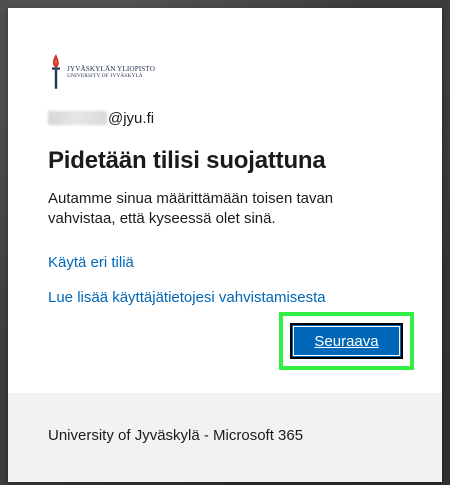 This screenshot has width=450, height=485. I want to click on account-identifier: @jyu.fi, so click(101, 118).